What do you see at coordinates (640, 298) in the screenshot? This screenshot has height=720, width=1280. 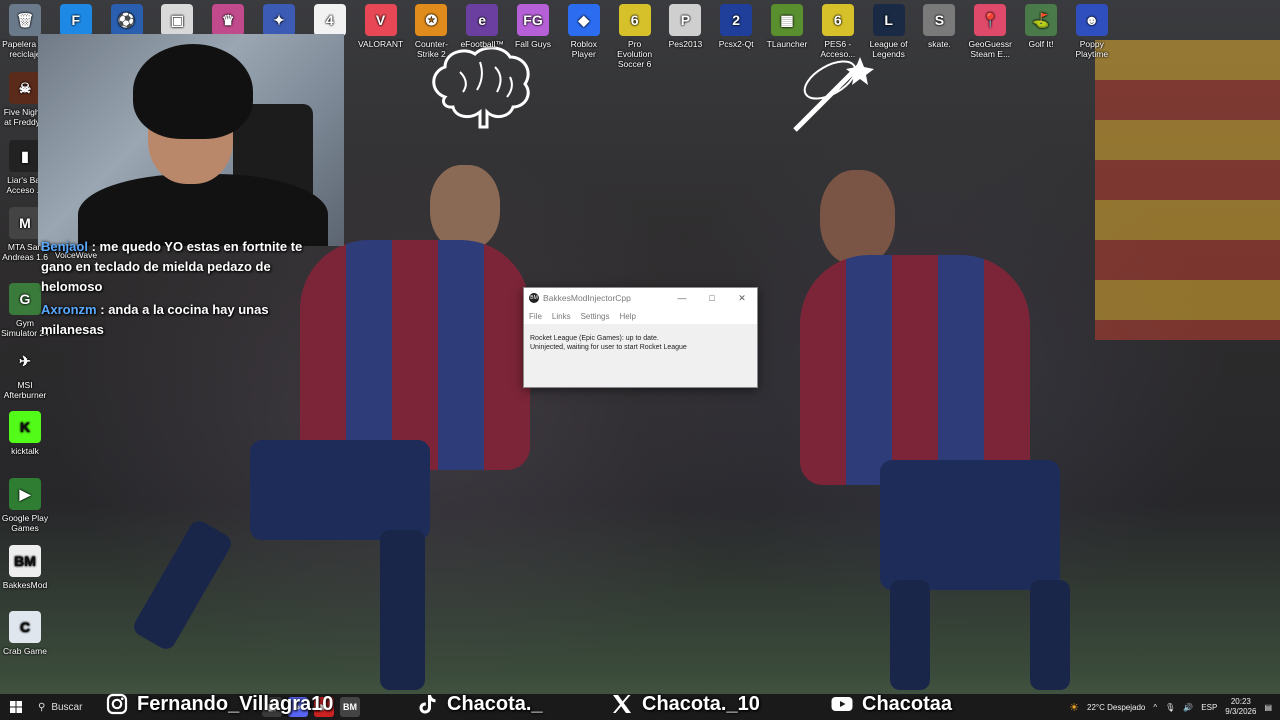 I see `window-titlebar: BM BakkesModInjectorCpp — □ ✕` at bounding box center [640, 298].